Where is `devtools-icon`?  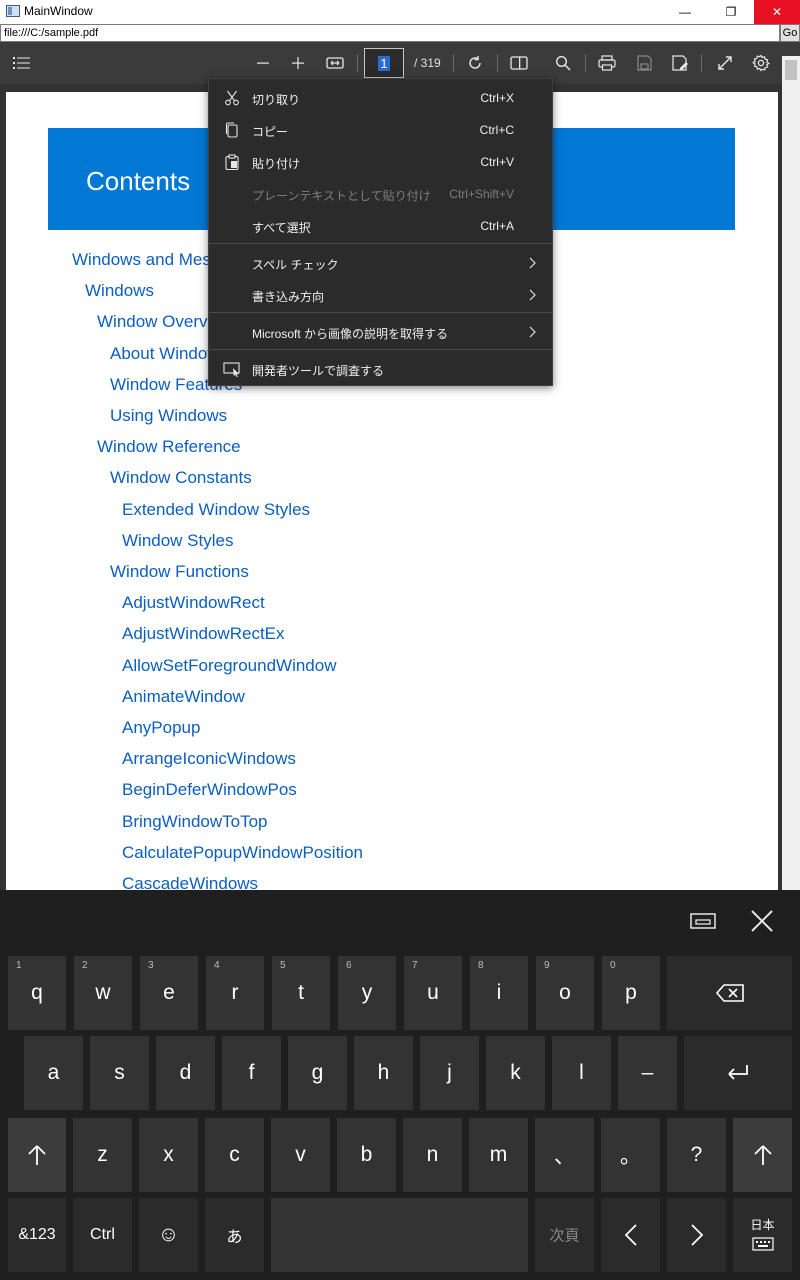 devtools-icon is located at coordinates (232, 369).